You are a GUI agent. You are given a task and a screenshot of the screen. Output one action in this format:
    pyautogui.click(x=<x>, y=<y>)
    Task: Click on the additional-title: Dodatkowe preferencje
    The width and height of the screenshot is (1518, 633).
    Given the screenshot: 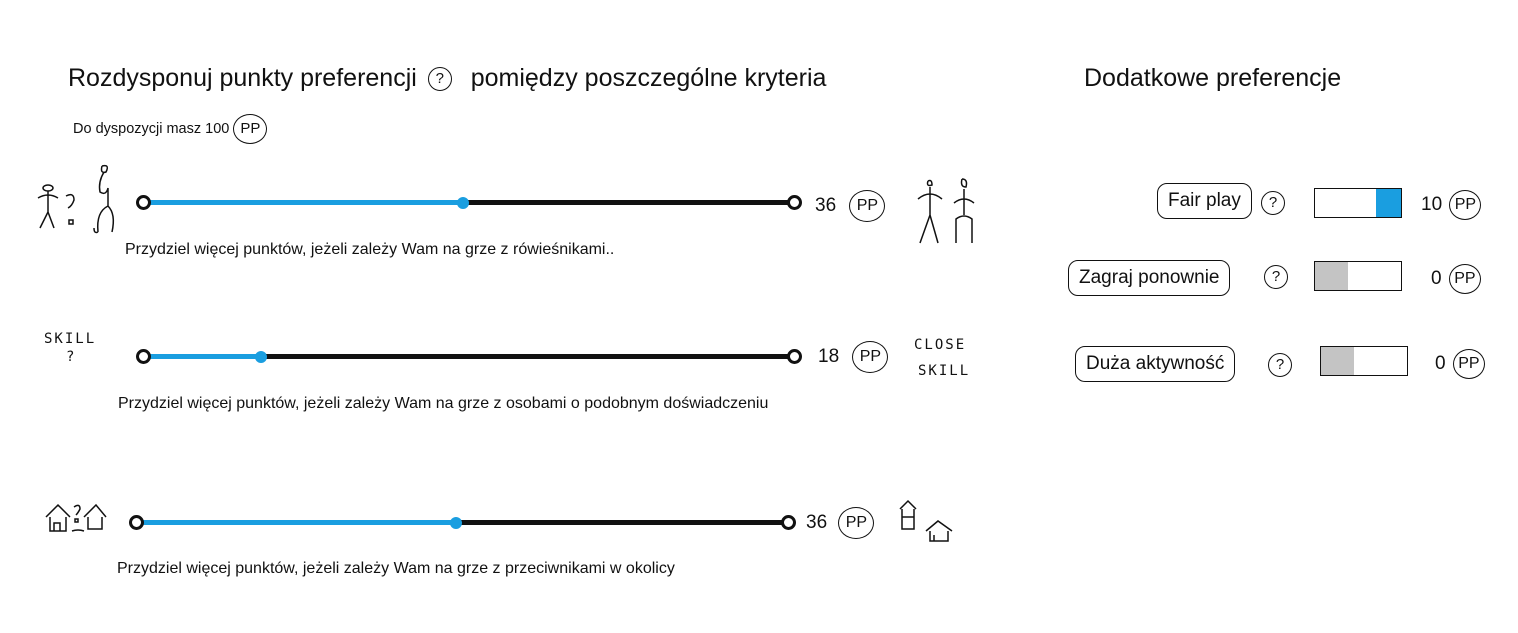 What is the action you would take?
    pyautogui.click(x=1213, y=78)
    